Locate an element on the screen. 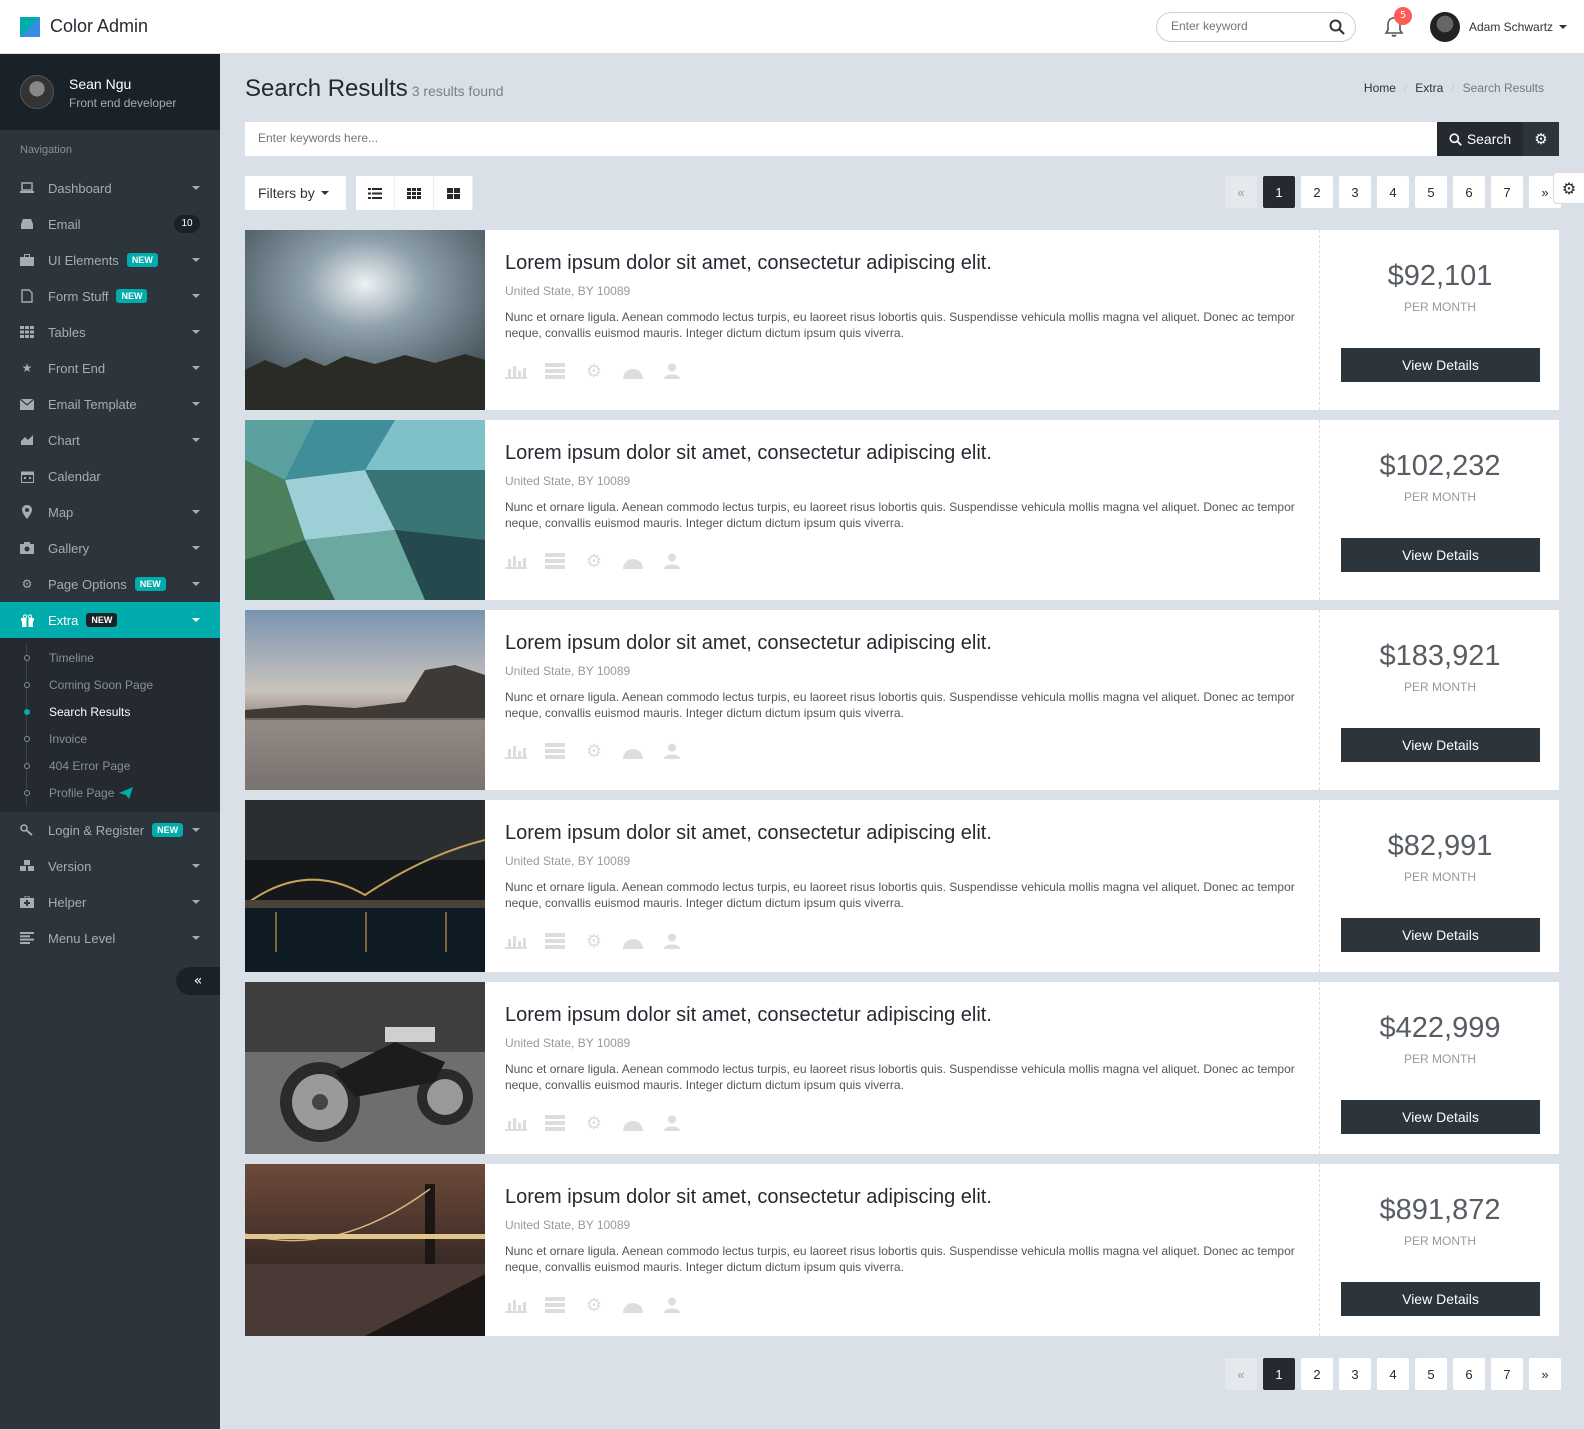 The height and width of the screenshot is (1429, 1584). user-menu: Adam Schwartz is located at coordinates (1499, 27).